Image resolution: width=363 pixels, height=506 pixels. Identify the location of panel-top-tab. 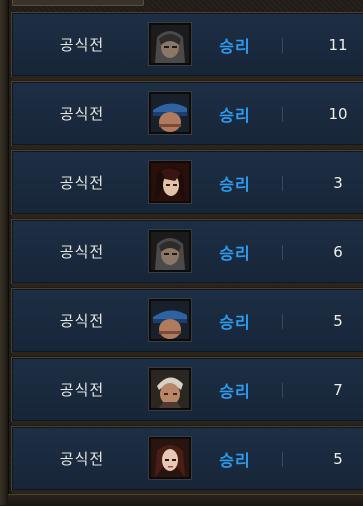
(78, 3).